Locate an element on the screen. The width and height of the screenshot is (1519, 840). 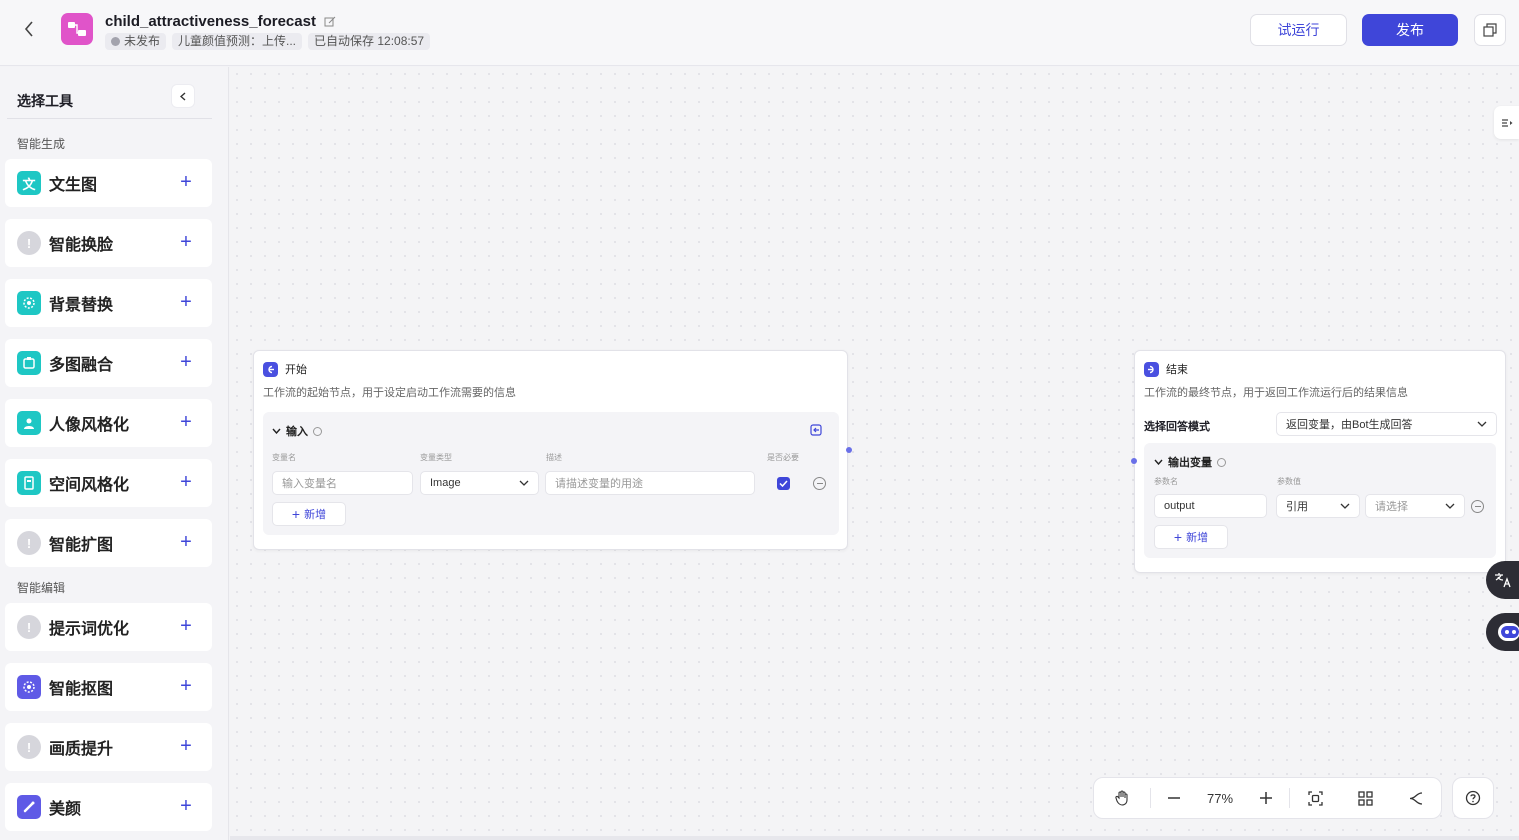
end-input-port is located at coordinates (1134, 461).